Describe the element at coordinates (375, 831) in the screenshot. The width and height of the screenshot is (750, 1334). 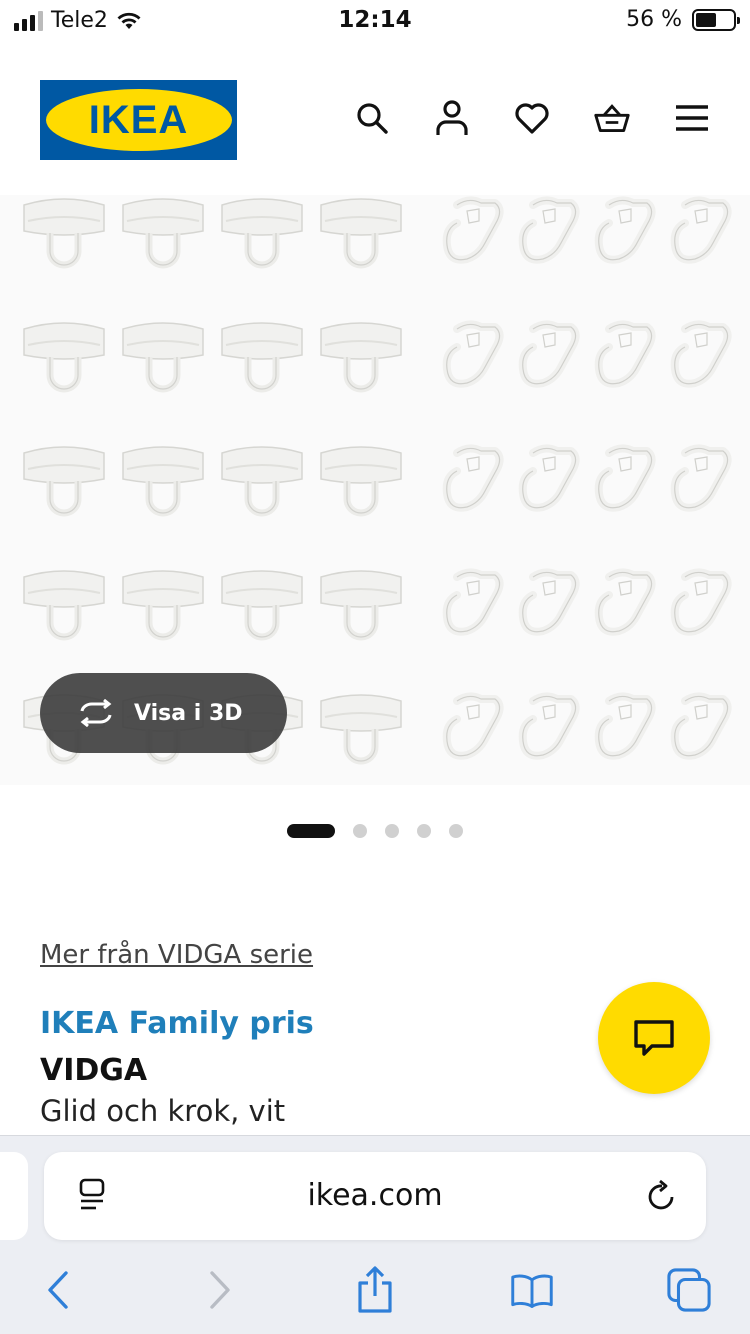
I see `carousel-pagination` at that location.